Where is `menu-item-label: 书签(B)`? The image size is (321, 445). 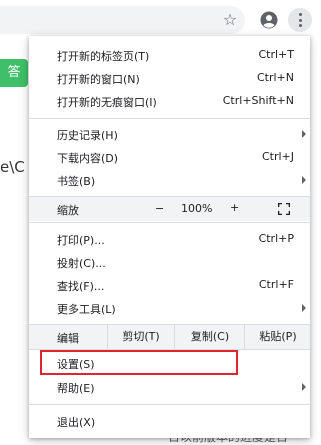
menu-item-label: 书签(B) is located at coordinates (76, 181).